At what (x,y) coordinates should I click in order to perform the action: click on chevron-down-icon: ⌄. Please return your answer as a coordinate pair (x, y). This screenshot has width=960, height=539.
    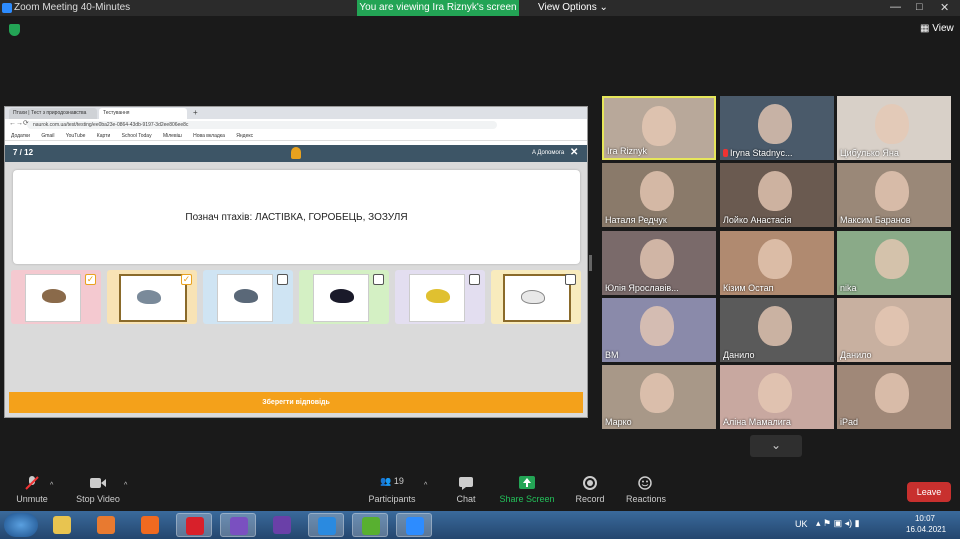
    Looking at the image, I should click on (776, 446).